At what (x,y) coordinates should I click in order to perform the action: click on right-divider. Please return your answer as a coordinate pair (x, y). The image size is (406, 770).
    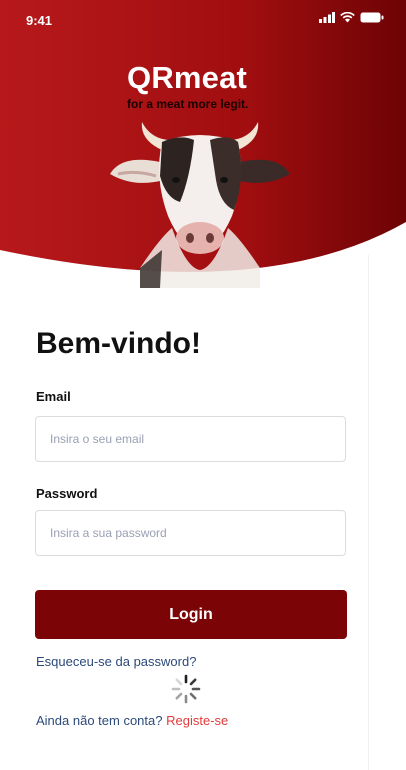
    Looking at the image, I should click on (368, 512).